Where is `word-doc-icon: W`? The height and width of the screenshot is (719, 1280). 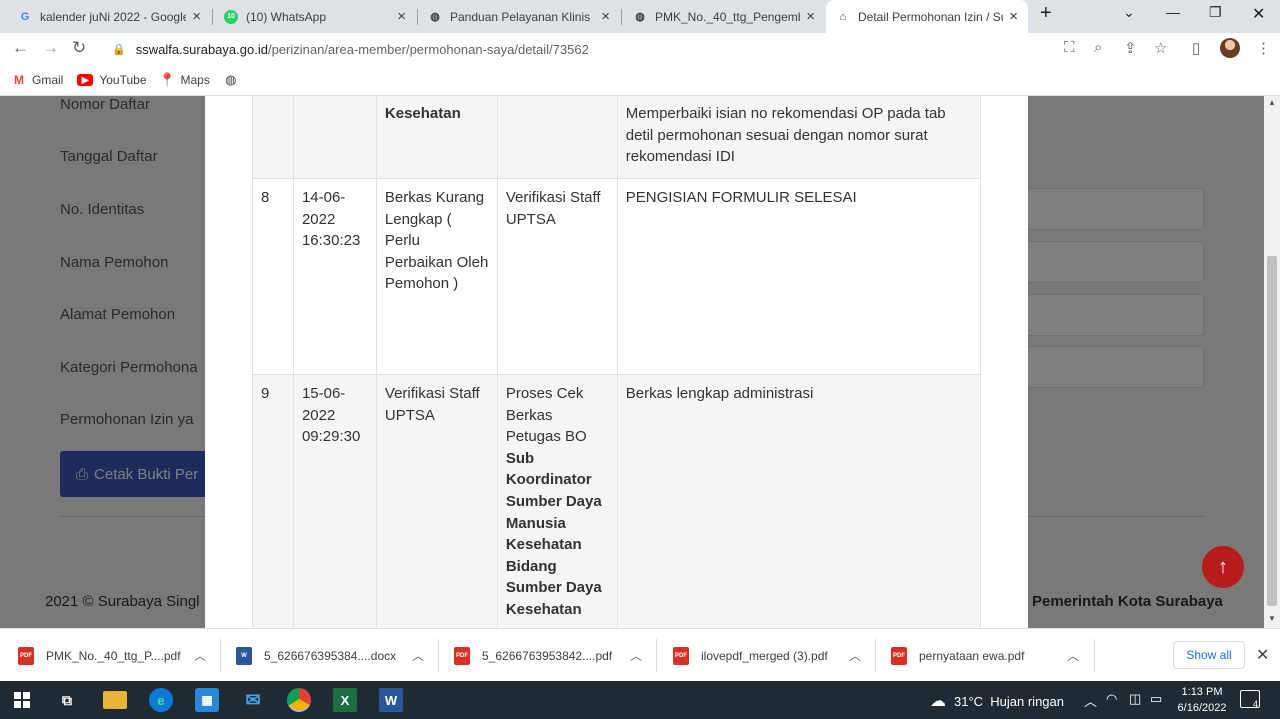
word-doc-icon: W is located at coordinates (244, 655).